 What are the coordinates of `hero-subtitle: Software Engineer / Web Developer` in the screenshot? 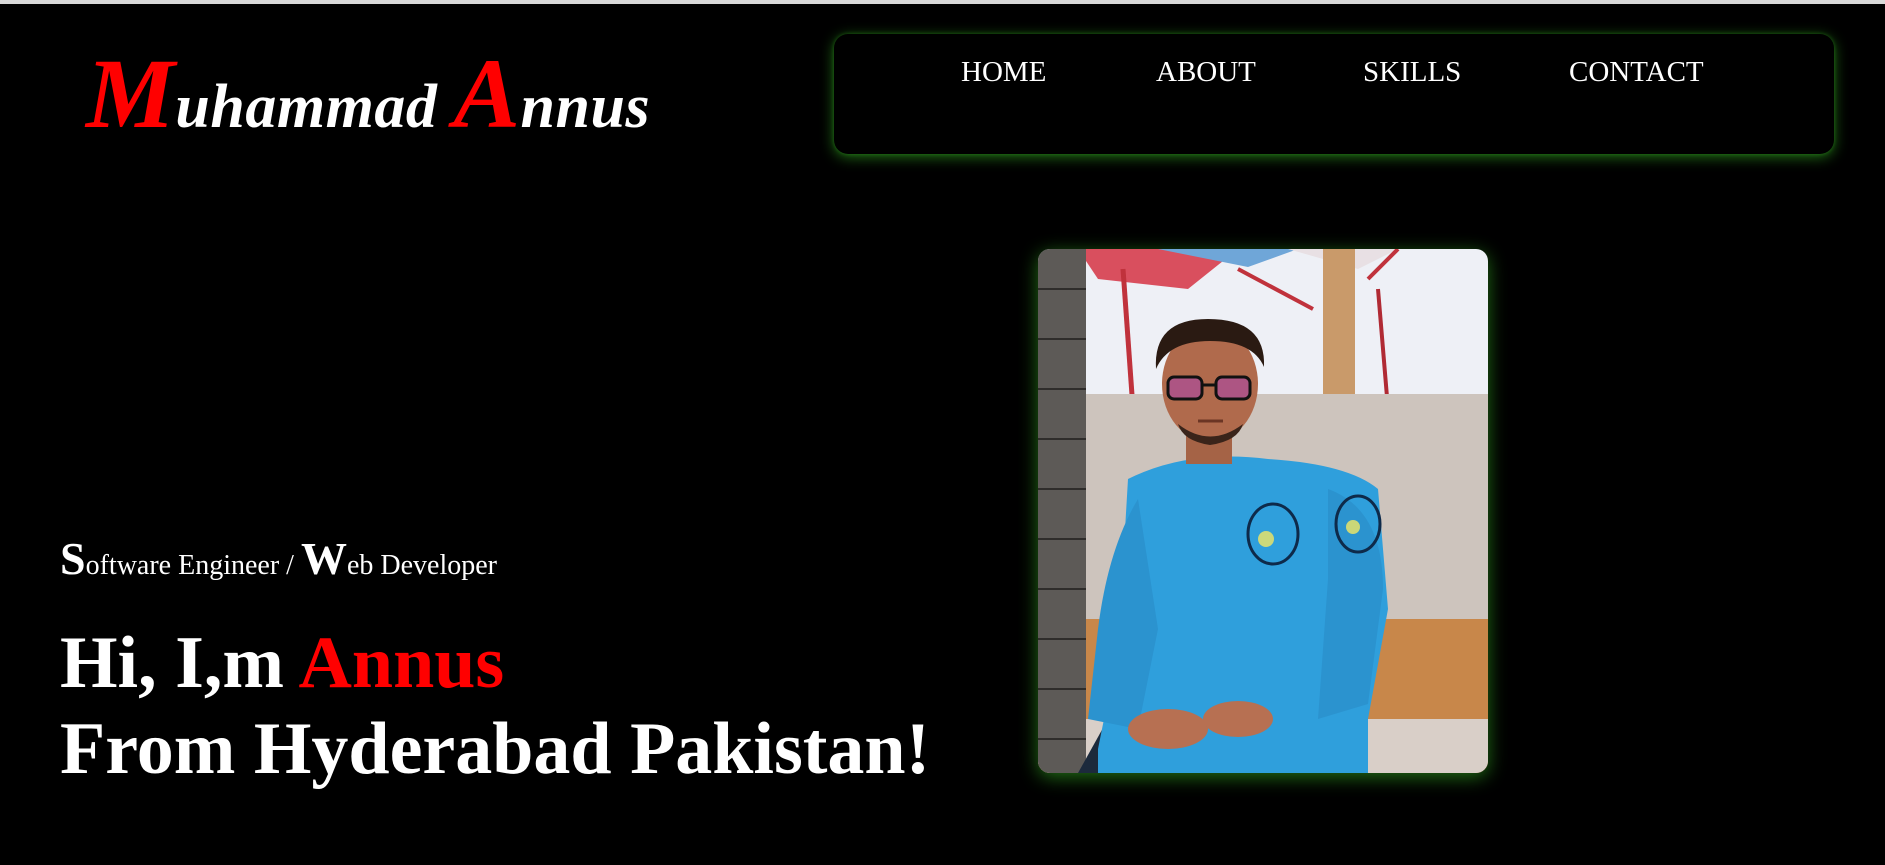 It's located at (278, 559).